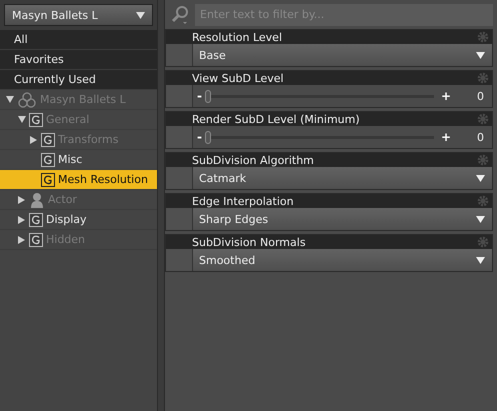 Image resolution: width=497 pixels, height=411 pixels. I want to click on dropdown: Catmark, so click(342, 178).